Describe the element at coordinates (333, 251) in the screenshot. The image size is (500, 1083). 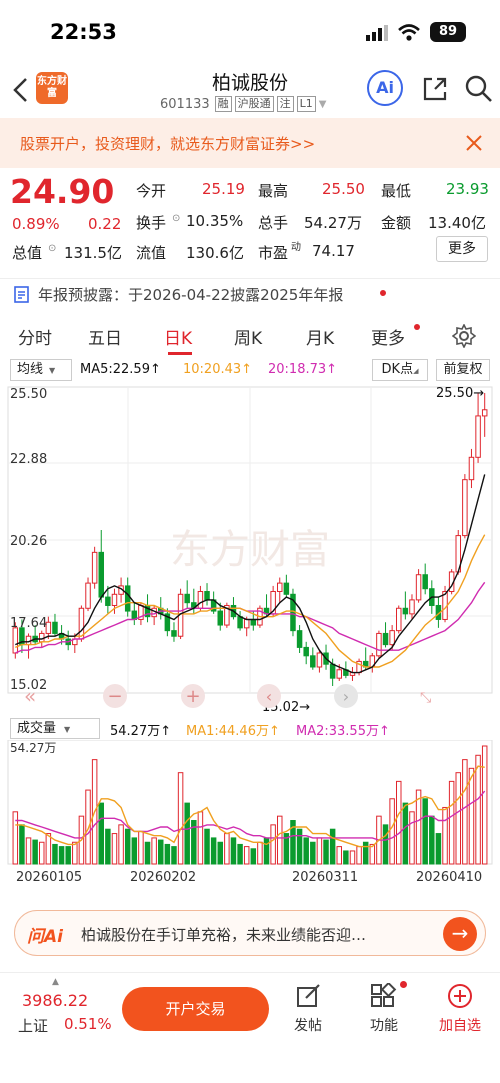
I see `pe-value: 74.17` at that location.